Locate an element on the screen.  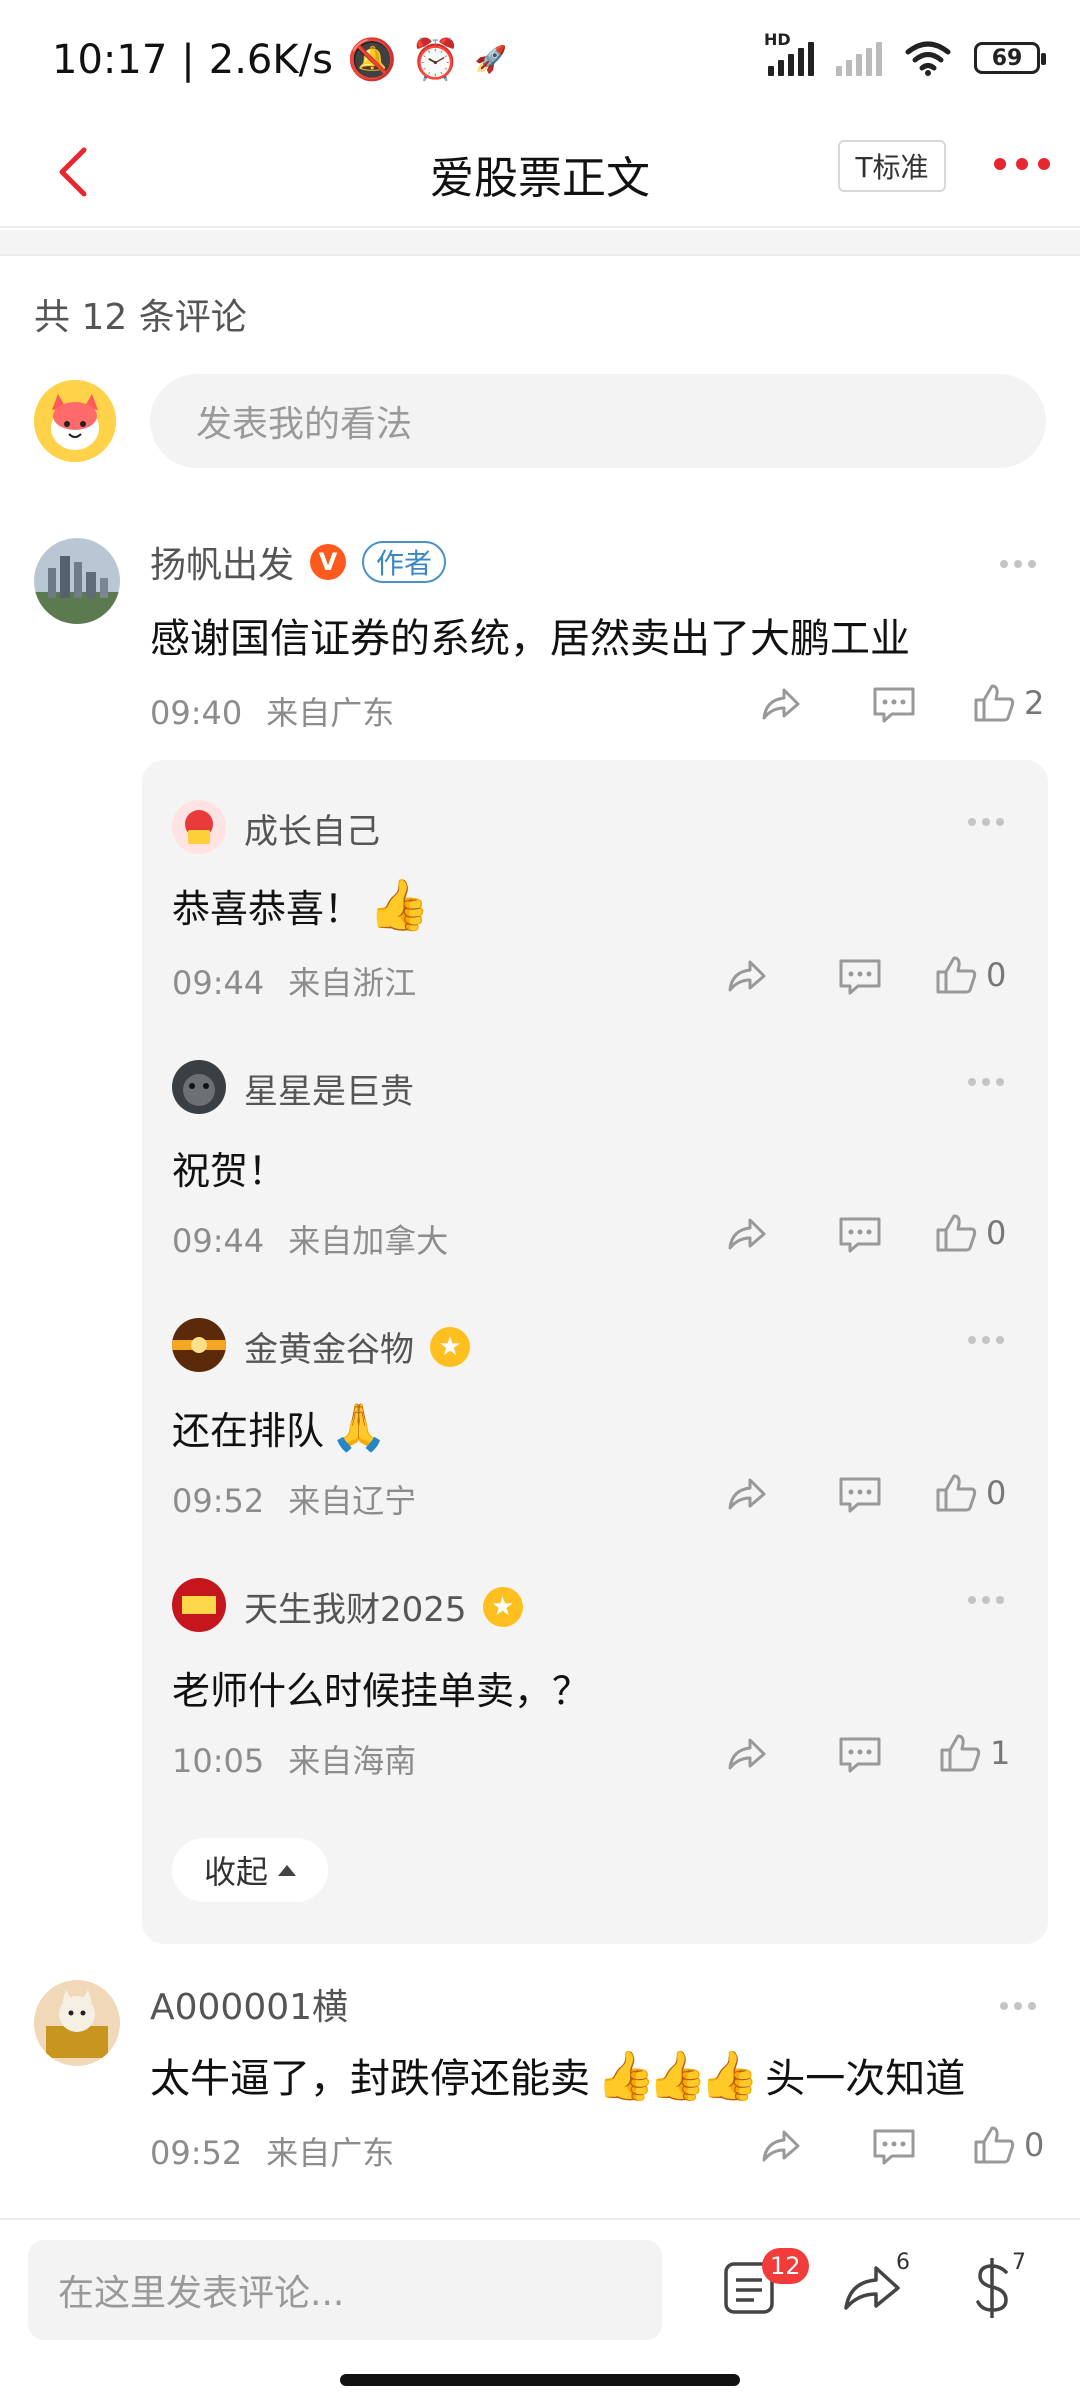
author-badge: 作者 is located at coordinates (404, 562).